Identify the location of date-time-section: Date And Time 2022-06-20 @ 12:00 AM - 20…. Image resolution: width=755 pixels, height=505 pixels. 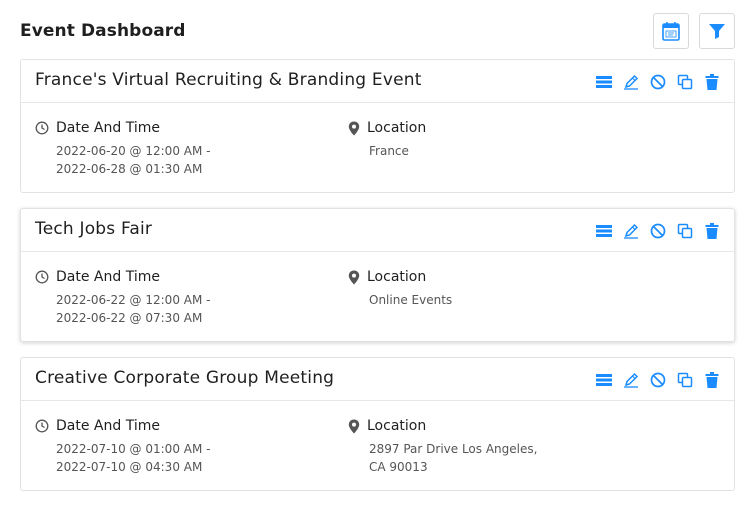
(122, 149).